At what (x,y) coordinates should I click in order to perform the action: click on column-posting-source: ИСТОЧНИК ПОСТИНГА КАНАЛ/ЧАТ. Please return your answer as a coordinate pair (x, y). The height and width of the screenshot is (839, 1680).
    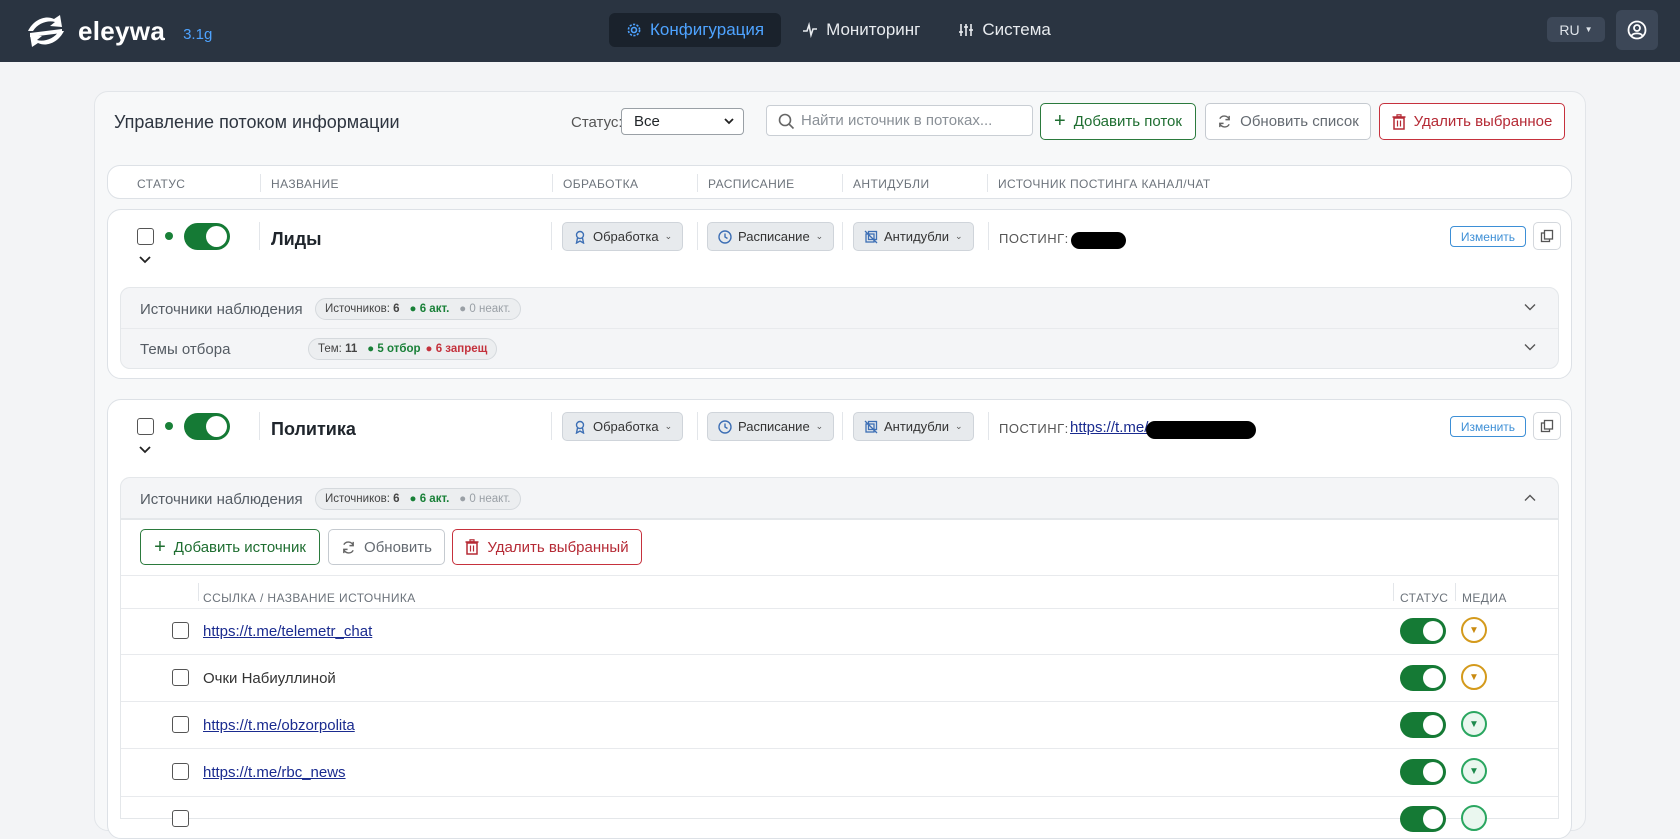
    Looking at the image, I should click on (1104, 184).